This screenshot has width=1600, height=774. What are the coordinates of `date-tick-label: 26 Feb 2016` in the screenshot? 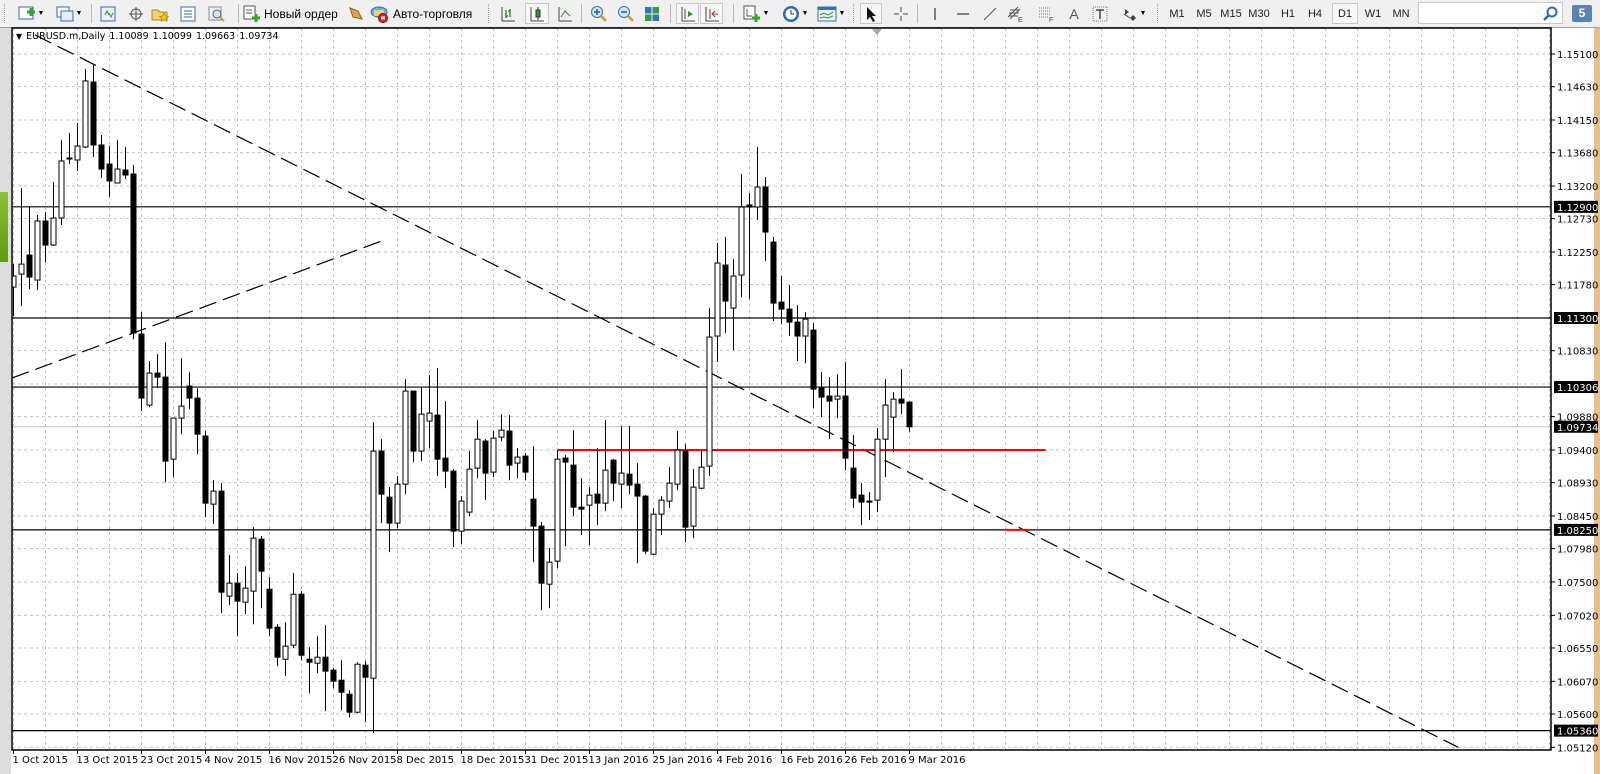 It's located at (876, 760).